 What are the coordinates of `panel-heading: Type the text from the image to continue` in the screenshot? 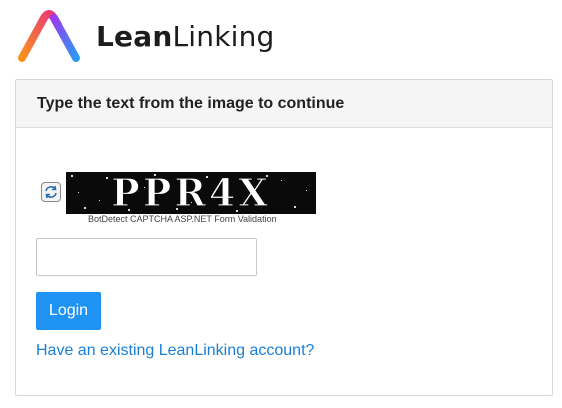 It's located at (284, 104).